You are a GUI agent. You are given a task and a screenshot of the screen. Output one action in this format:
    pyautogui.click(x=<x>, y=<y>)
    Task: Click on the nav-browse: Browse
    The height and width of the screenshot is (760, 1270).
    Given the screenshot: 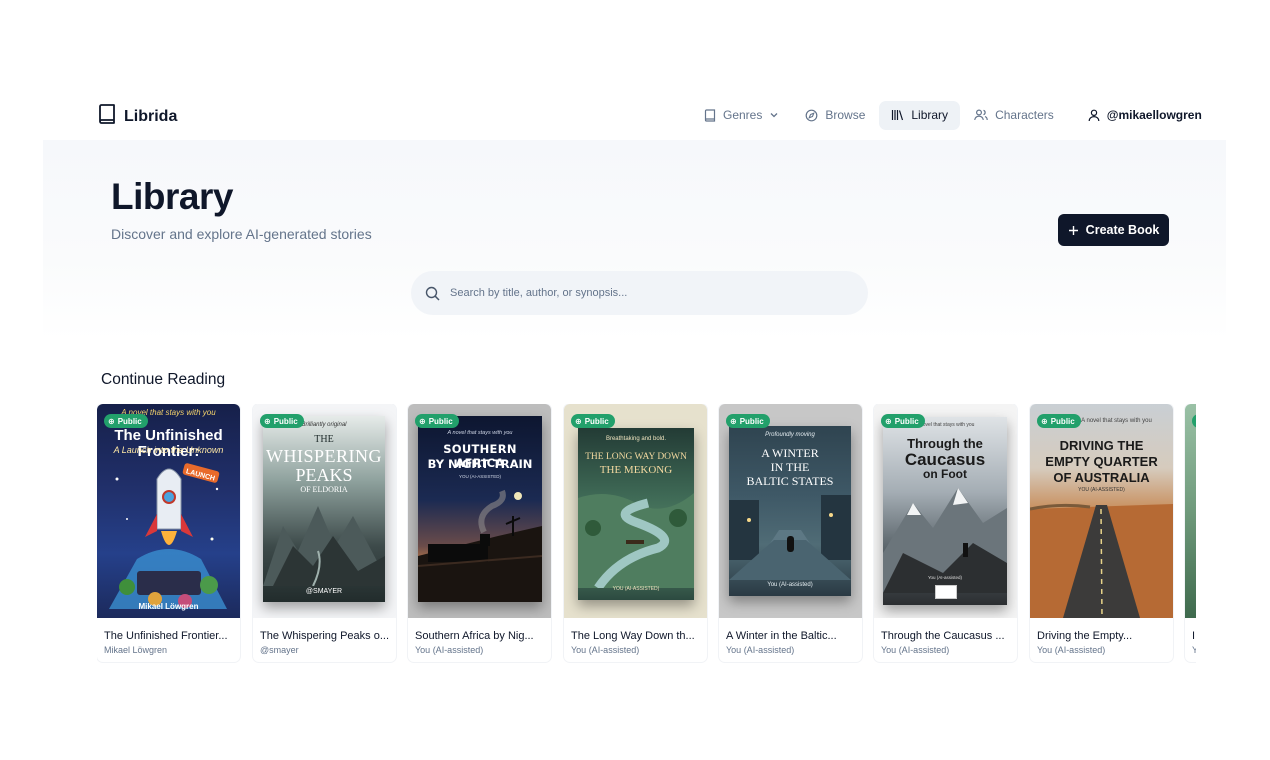 What is the action you would take?
    pyautogui.click(x=835, y=115)
    